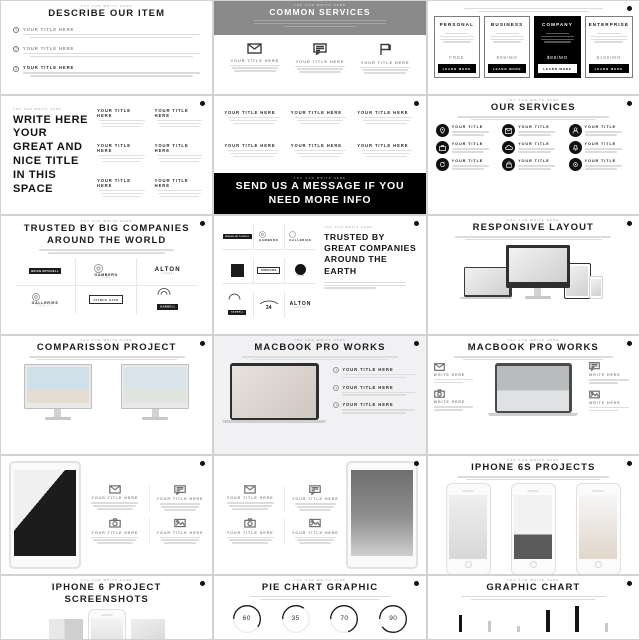  Describe the element at coordinates (393, 619) in the screenshot. I see `pie-chart: 90` at that location.